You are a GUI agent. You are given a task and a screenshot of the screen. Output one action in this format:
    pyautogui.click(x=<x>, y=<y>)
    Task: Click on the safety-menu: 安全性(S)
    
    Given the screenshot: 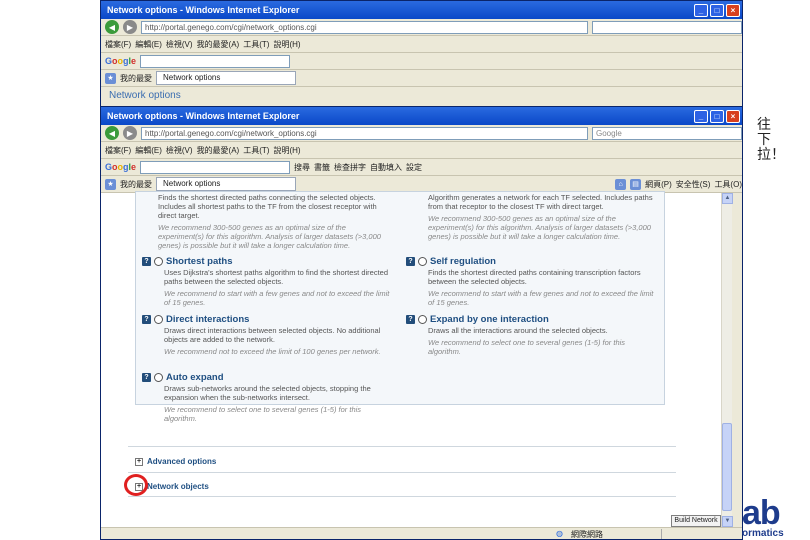 What is the action you would take?
    pyautogui.click(x=693, y=184)
    